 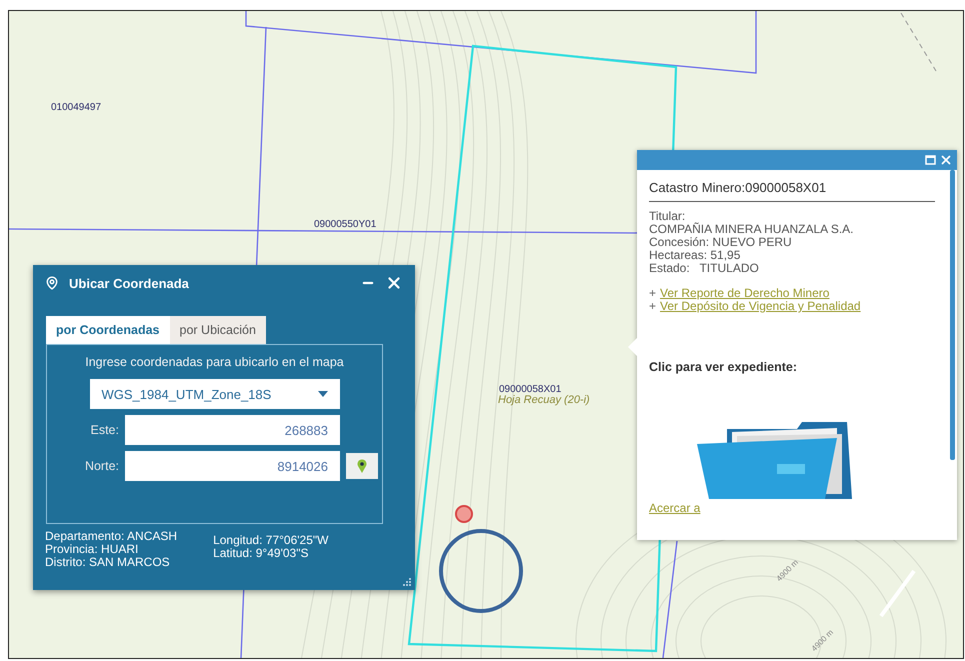 I want to click on tab: por Coordenadas, so click(x=108, y=330).